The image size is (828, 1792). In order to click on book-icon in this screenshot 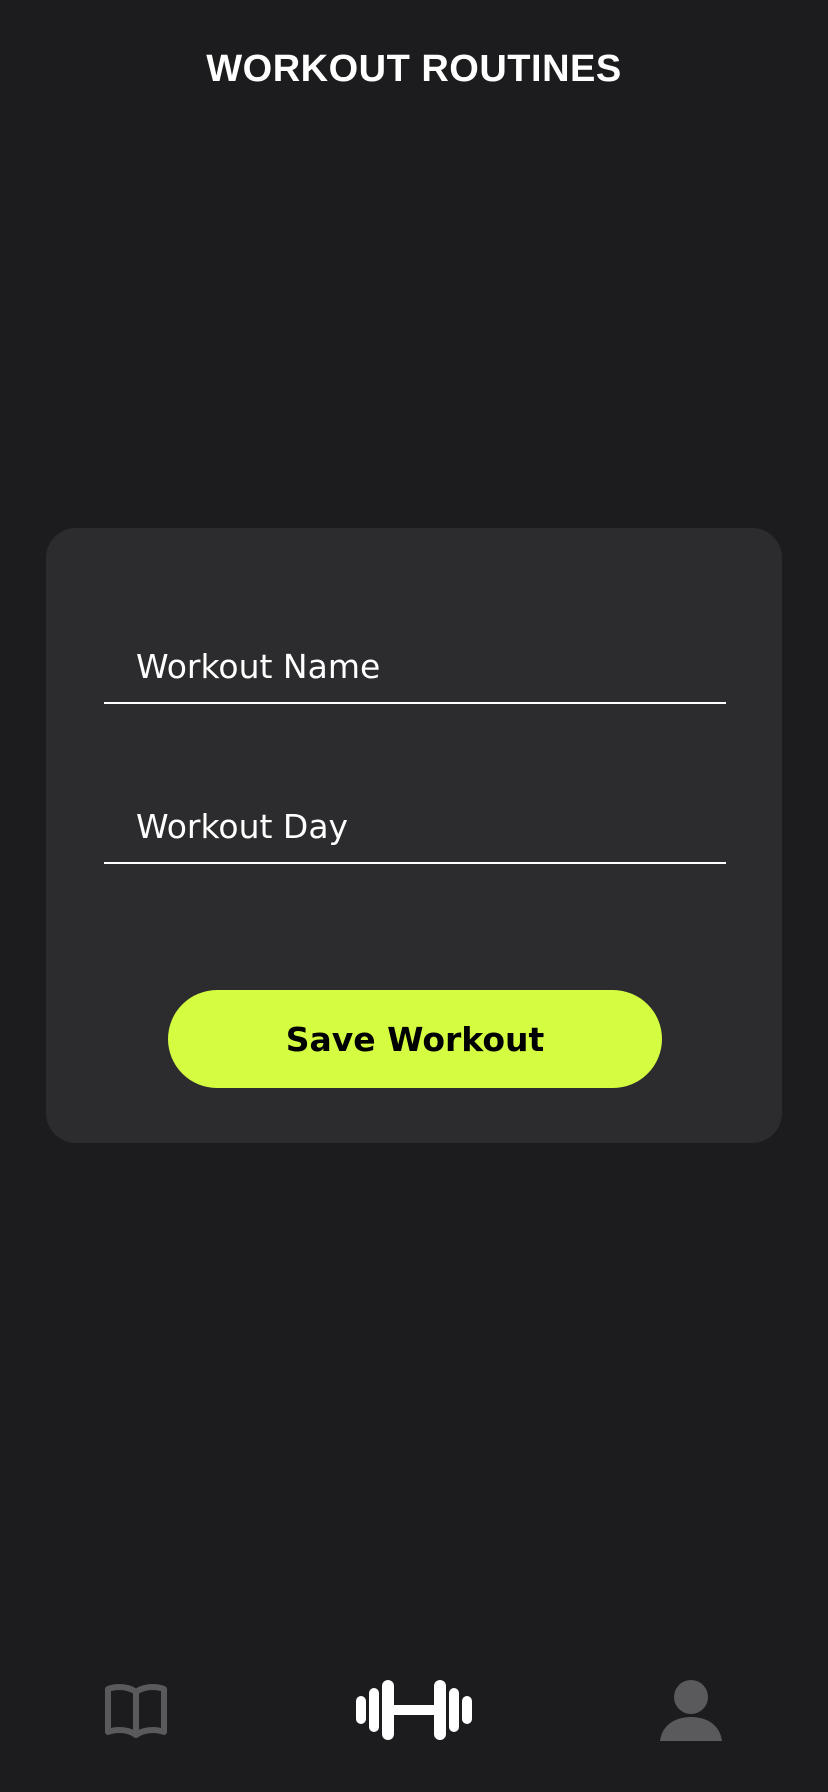, I will do `click(136, 1711)`.